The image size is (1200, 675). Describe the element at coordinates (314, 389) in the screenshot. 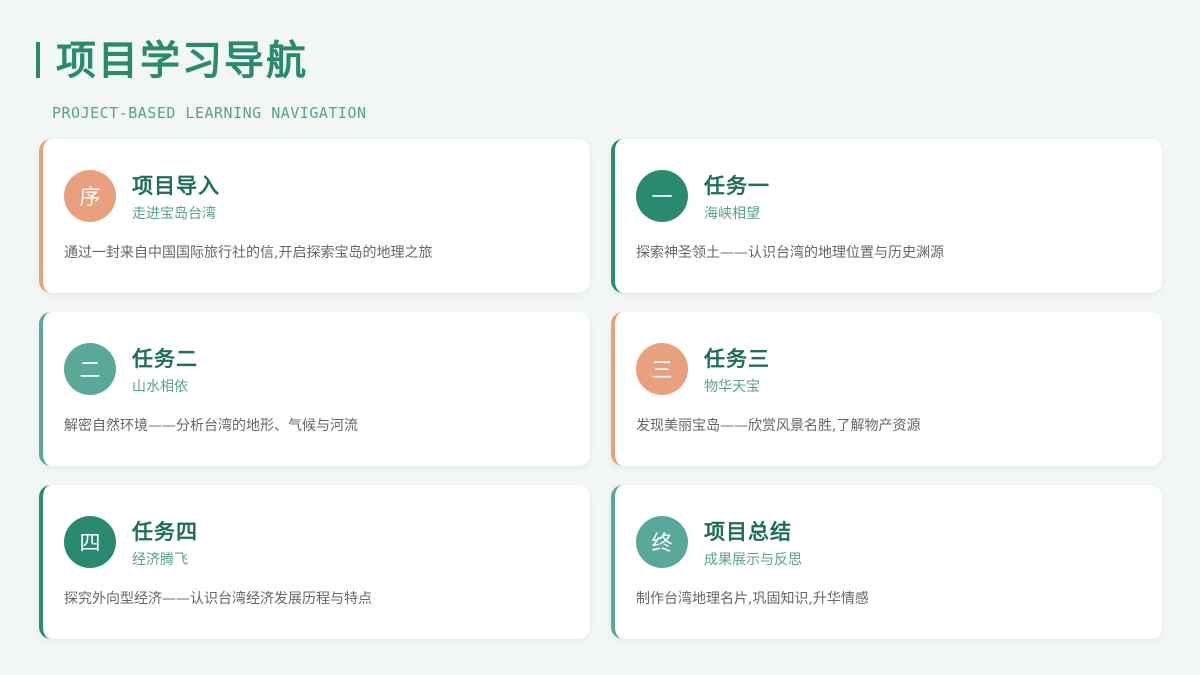

I see `card-task-2: 二 任务二 山水相依 解密自然环境——分析台湾的地形、气候与河流` at that location.